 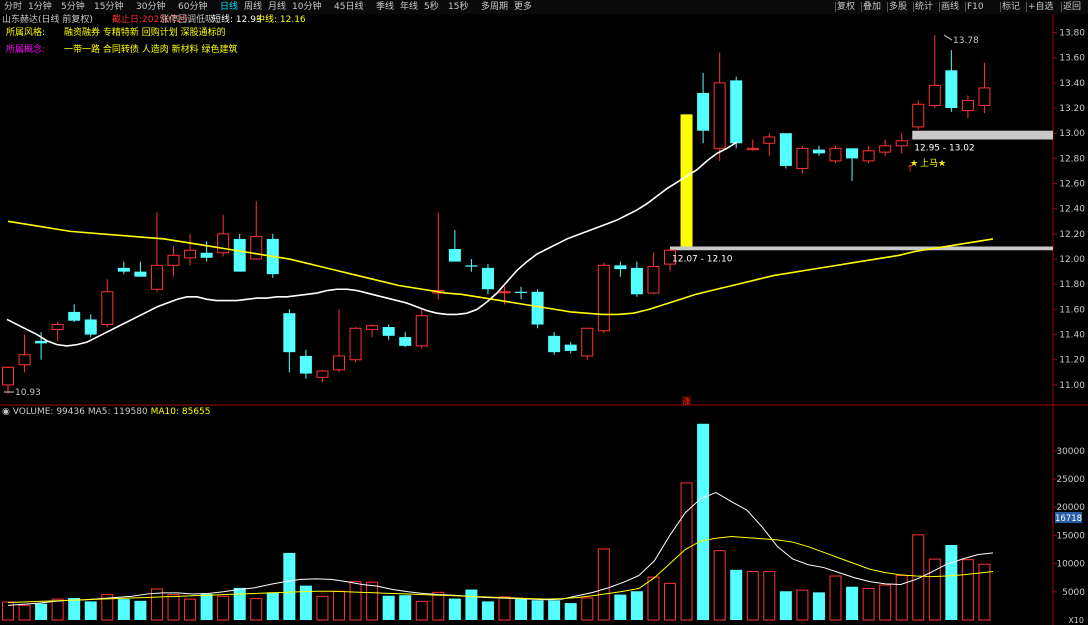 What do you see at coordinates (1072, 59) in the screenshot?
I see `price-tick-label: 13.60` at bounding box center [1072, 59].